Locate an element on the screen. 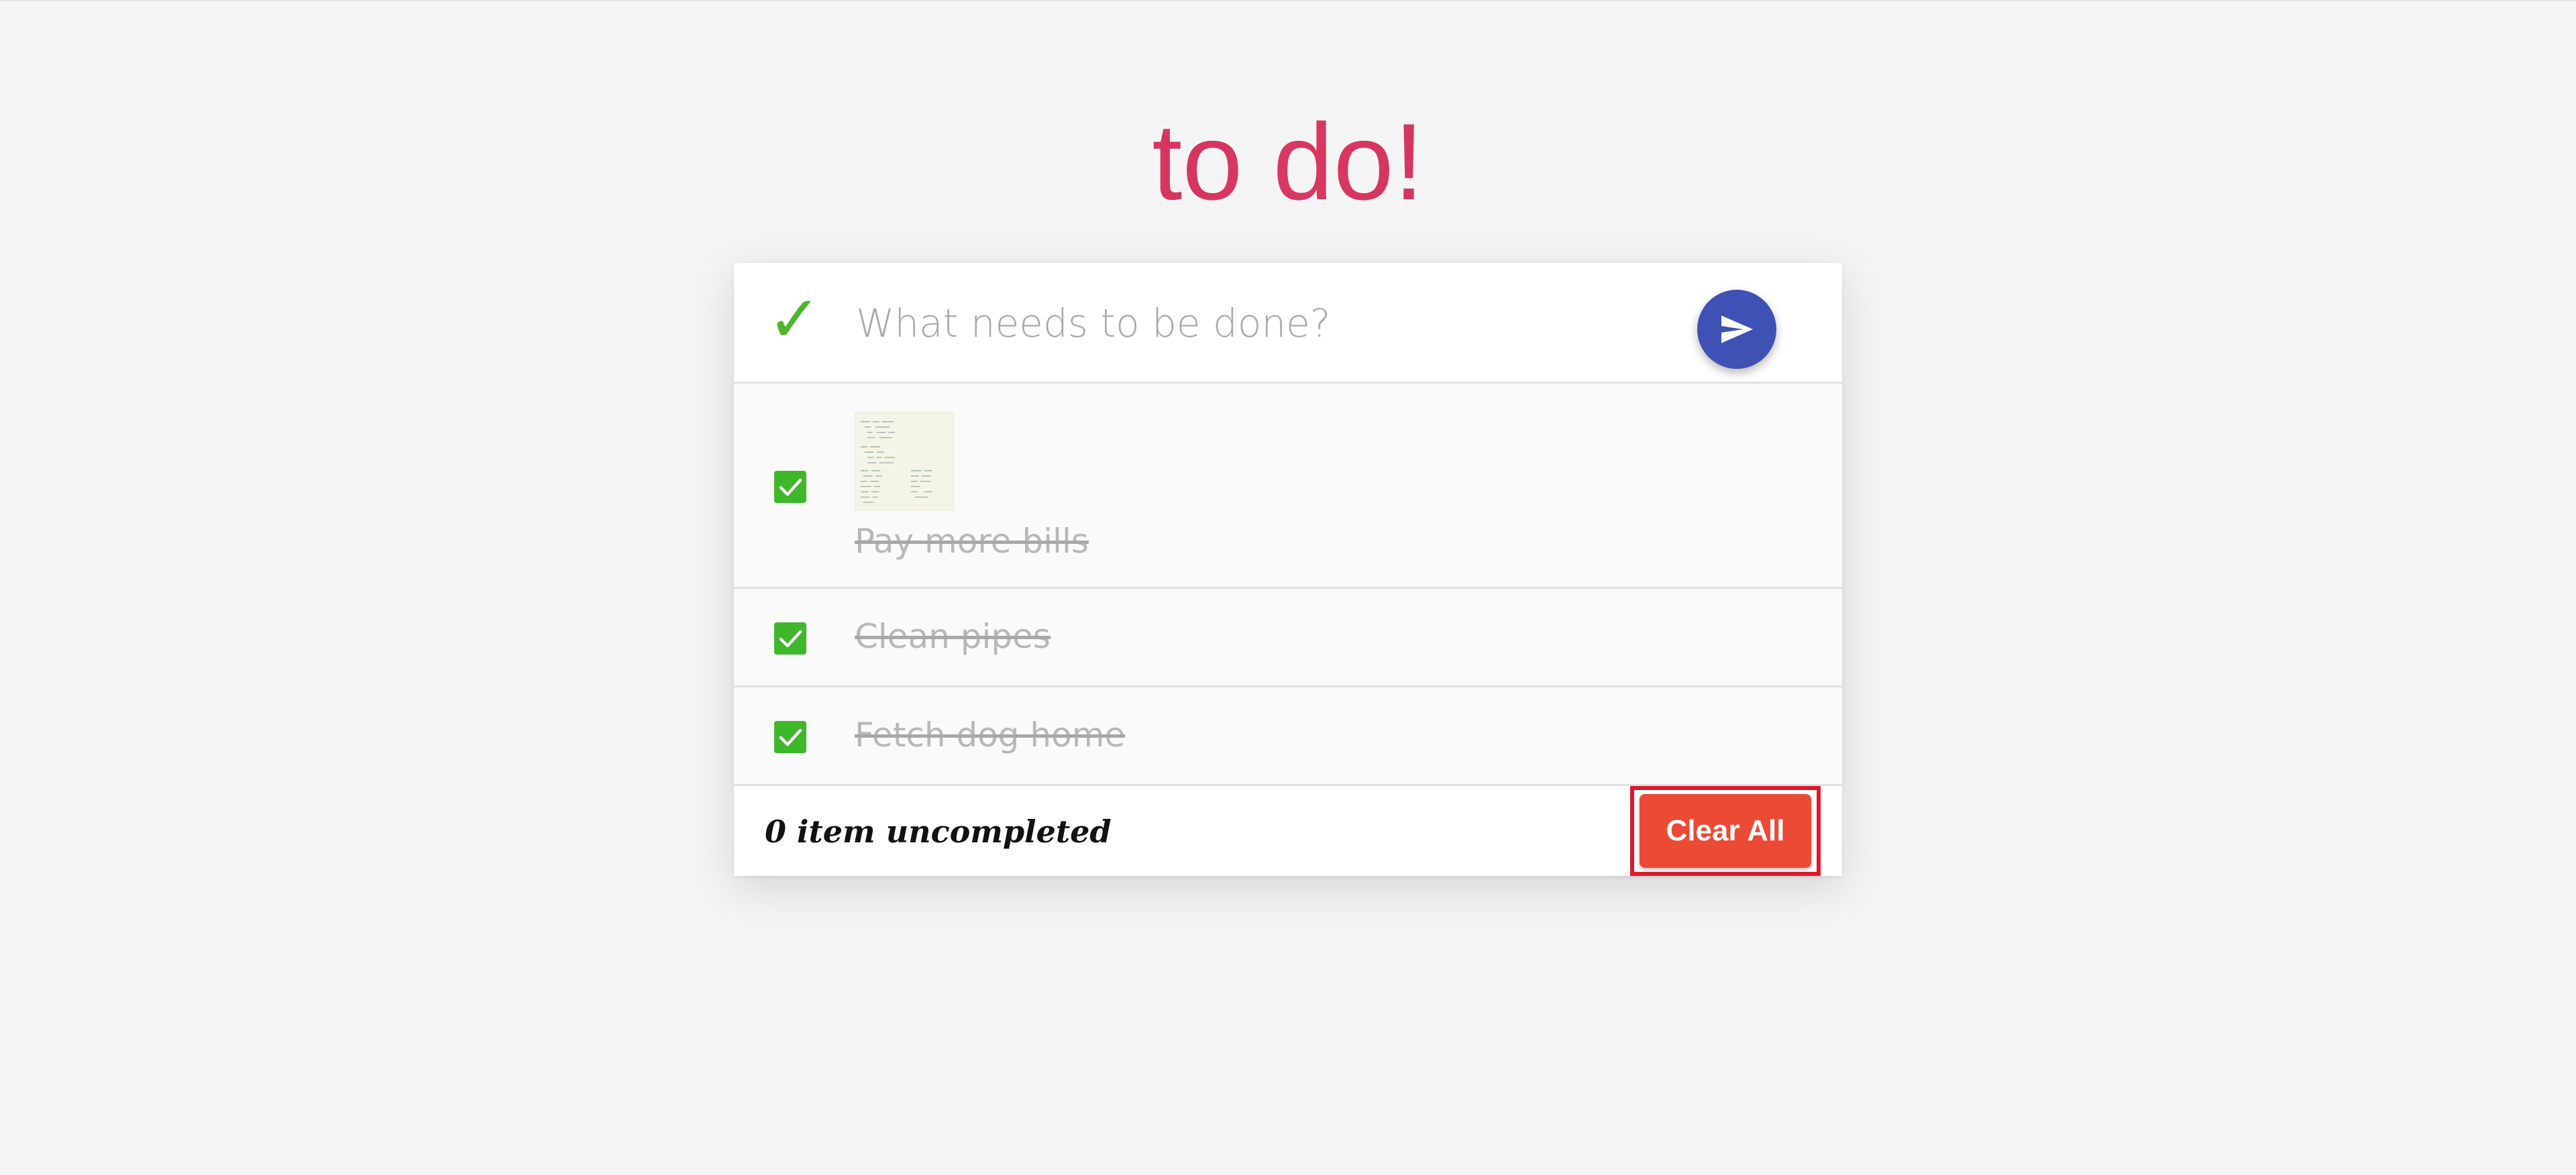 The image size is (2576, 1175). handwritten-notes-thumbnail is located at coordinates (896, 462).